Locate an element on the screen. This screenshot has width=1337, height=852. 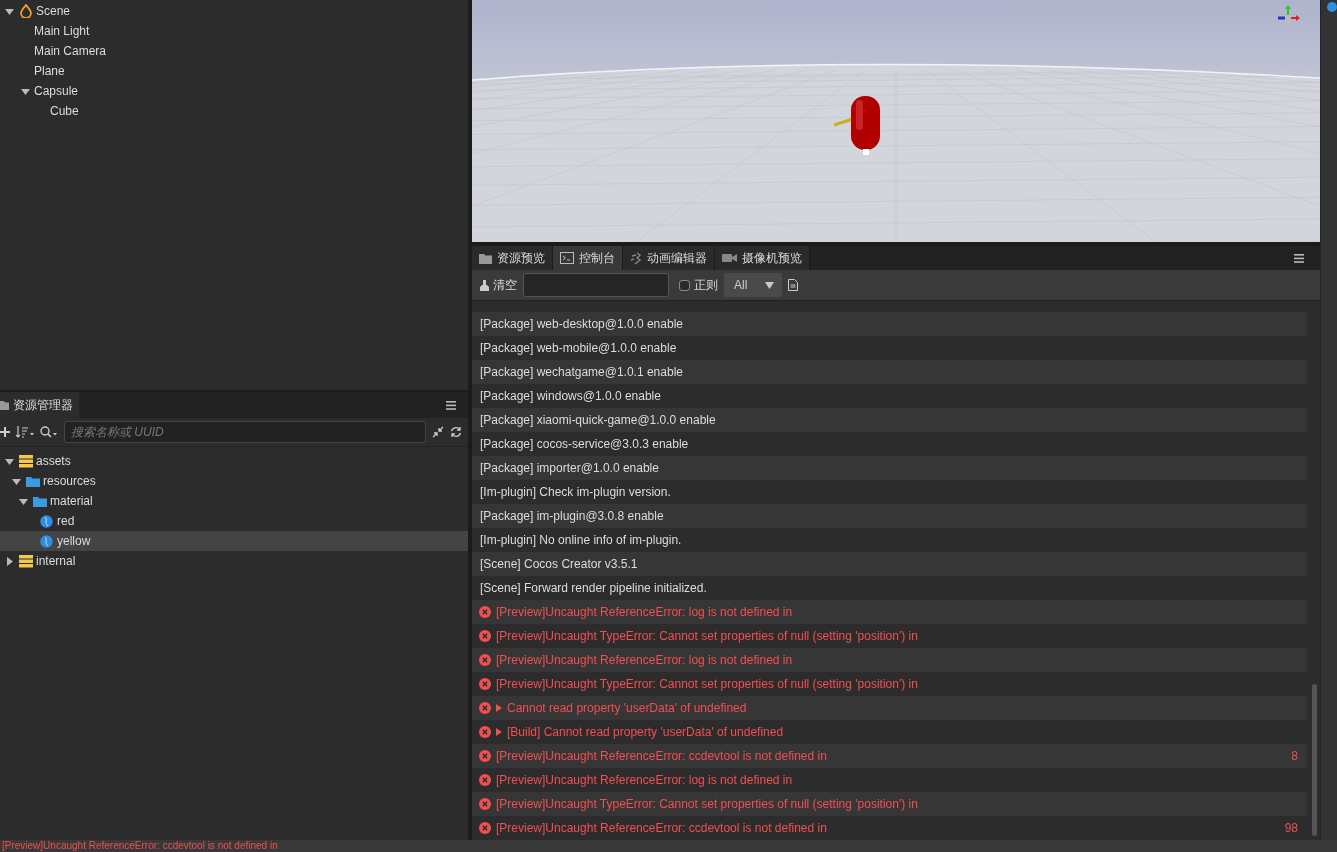
log-message: [Scene] Cocos Creator v3.5.1 is located at coordinates (559, 564).